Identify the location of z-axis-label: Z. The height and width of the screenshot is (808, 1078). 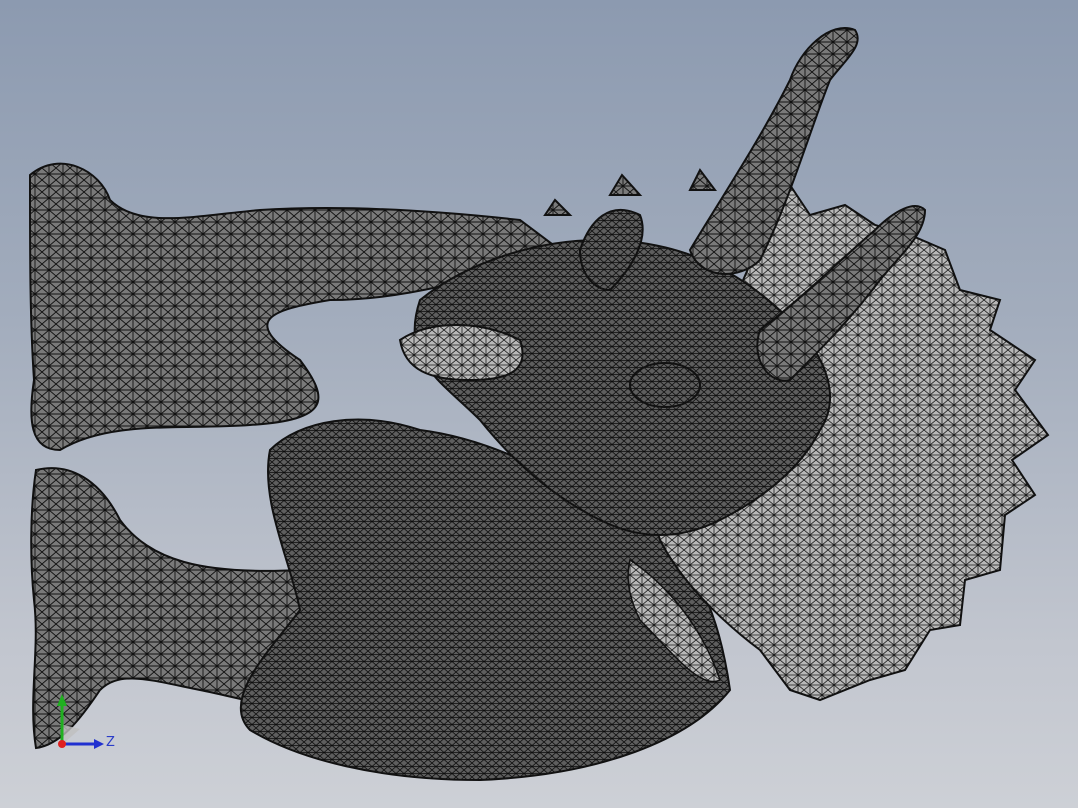
(110, 742).